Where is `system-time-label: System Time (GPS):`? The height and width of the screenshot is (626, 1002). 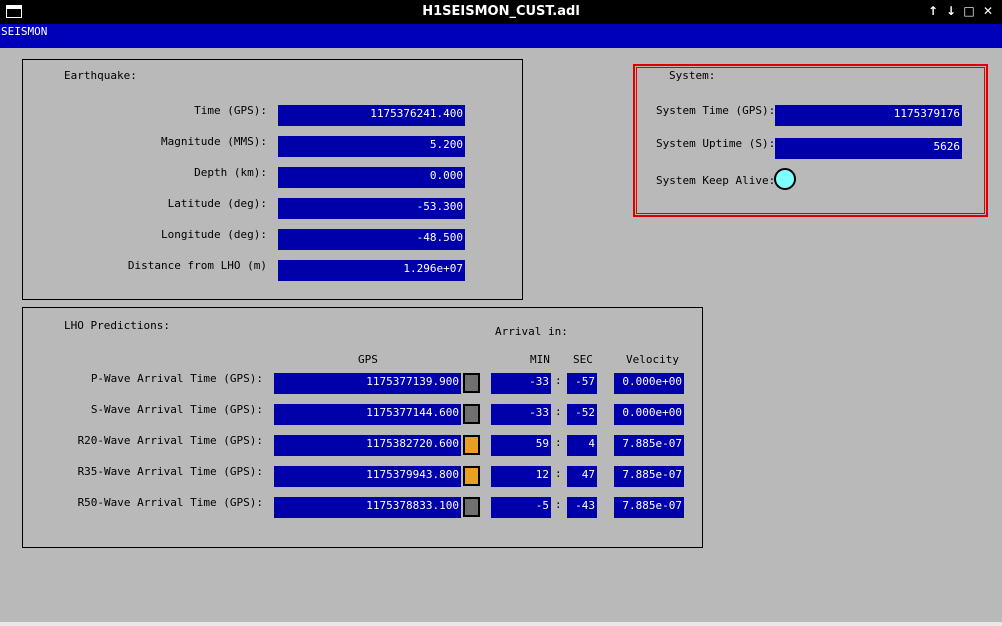
system-time-label: System Time (GPS): is located at coordinates (716, 110).